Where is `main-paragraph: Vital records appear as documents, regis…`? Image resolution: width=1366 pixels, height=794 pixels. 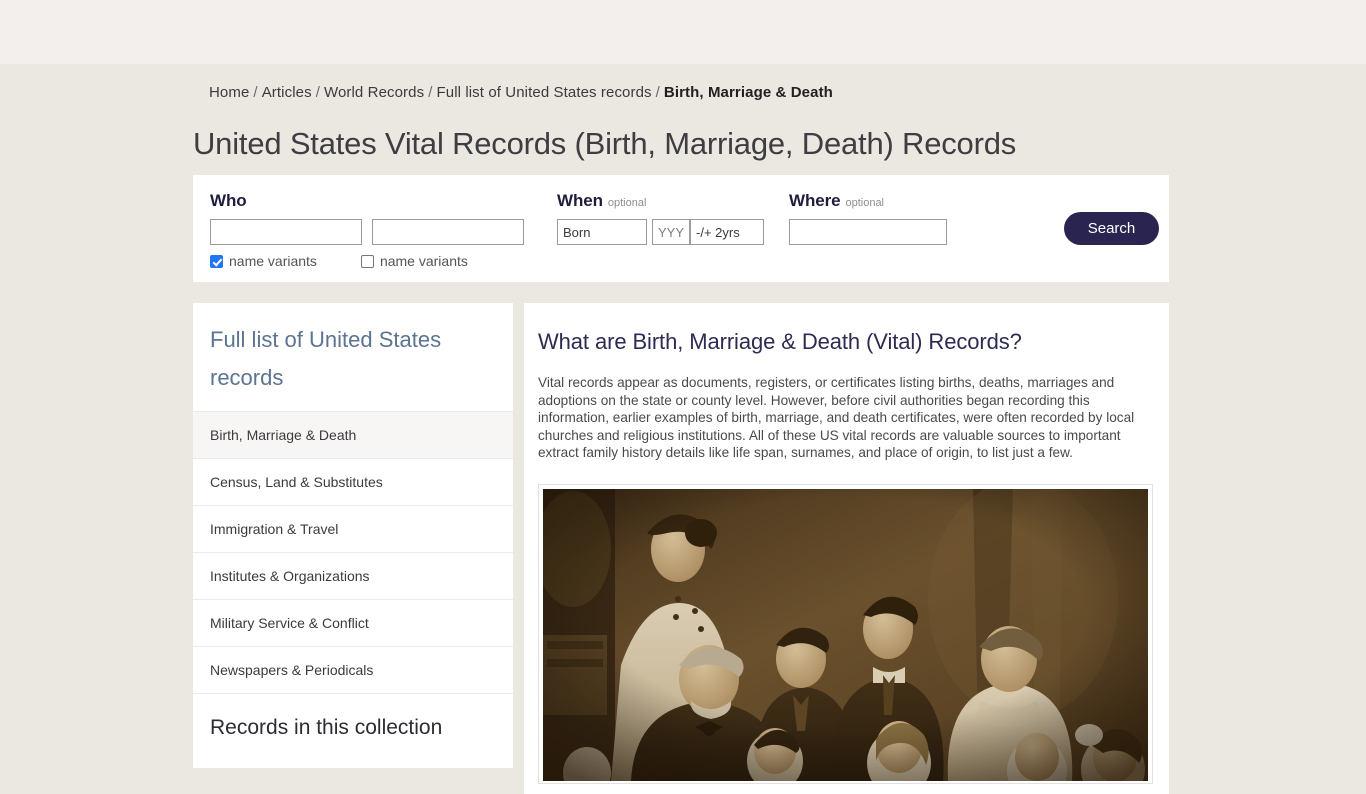 main-paragraph: Vital records appear as documents, regis… is located at coordinates (836, 418).